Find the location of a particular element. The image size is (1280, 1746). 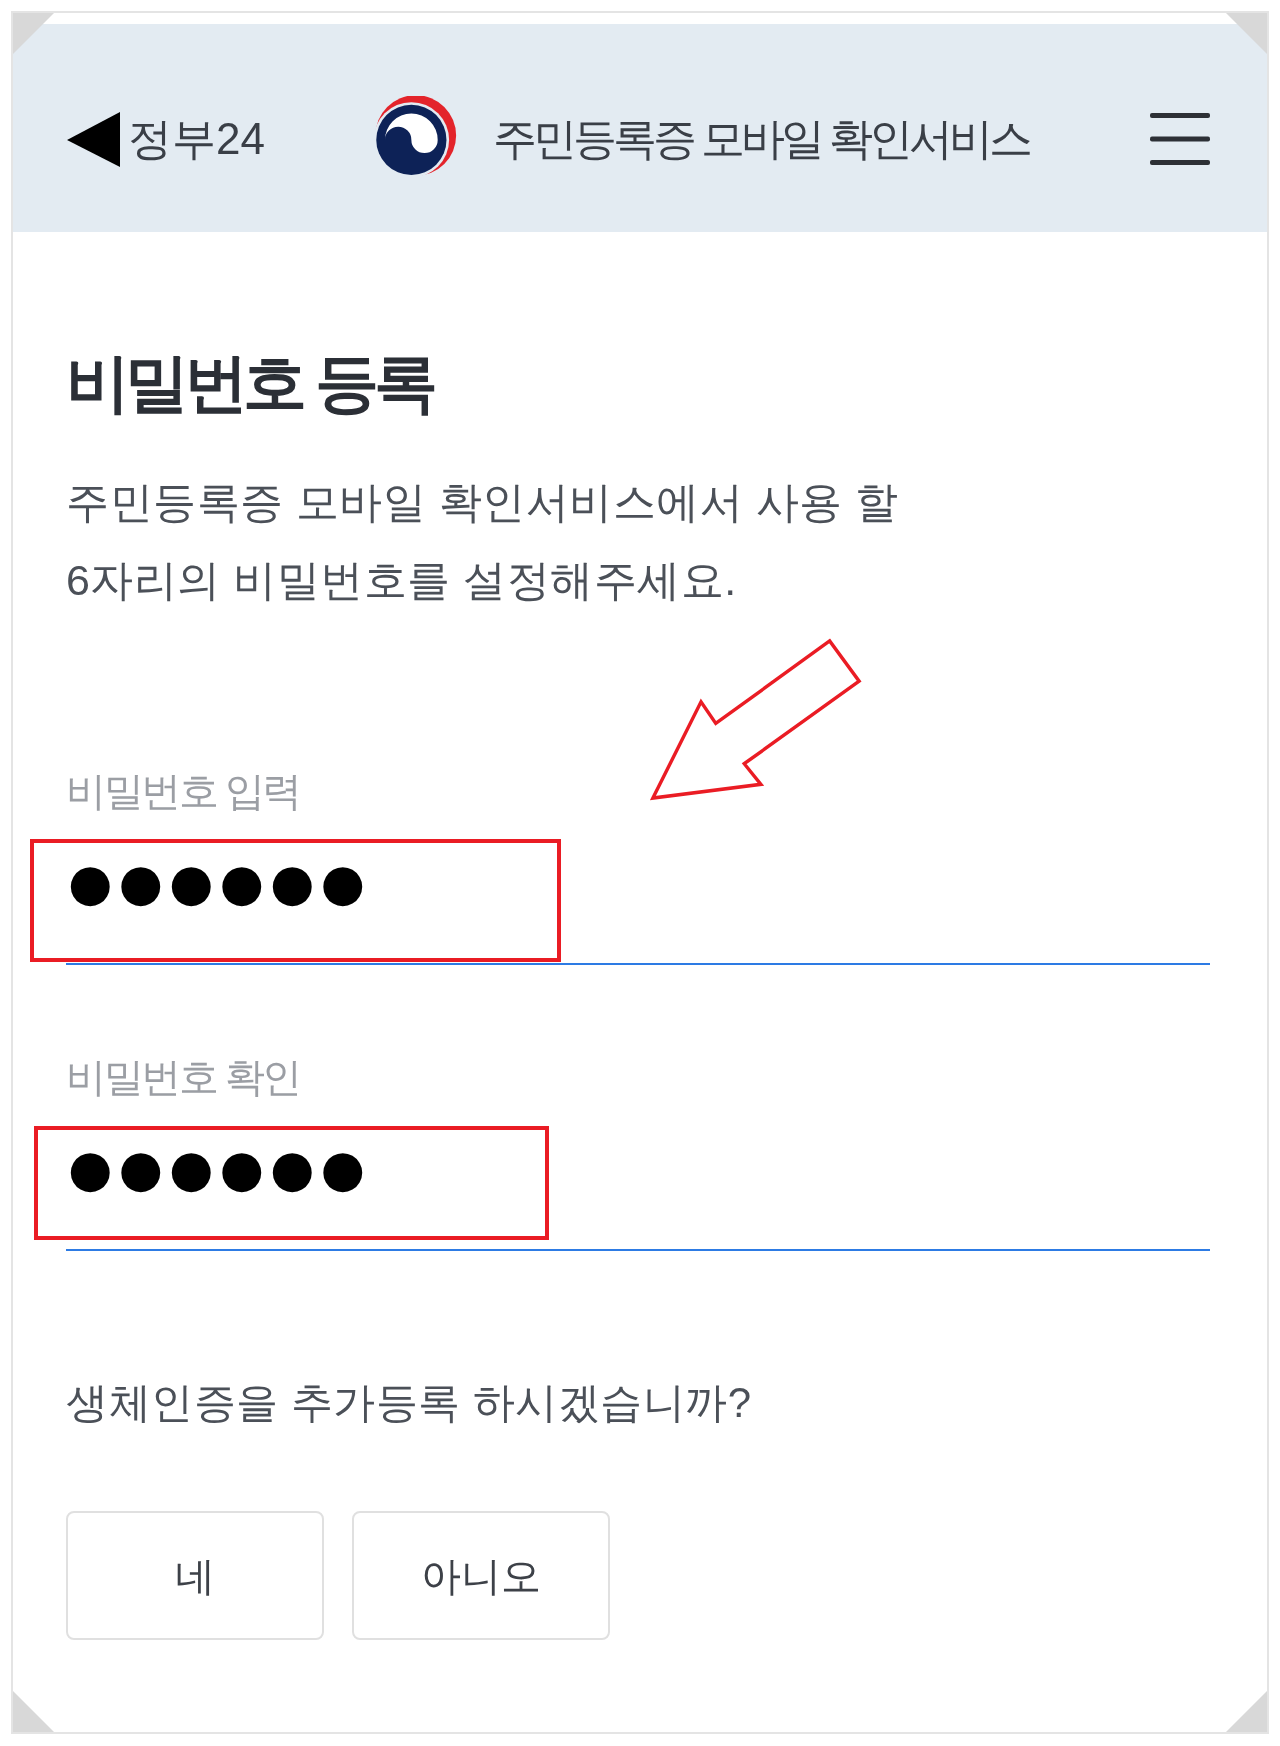

choice-button: 아니오 is located at coordinates (481, 1575).